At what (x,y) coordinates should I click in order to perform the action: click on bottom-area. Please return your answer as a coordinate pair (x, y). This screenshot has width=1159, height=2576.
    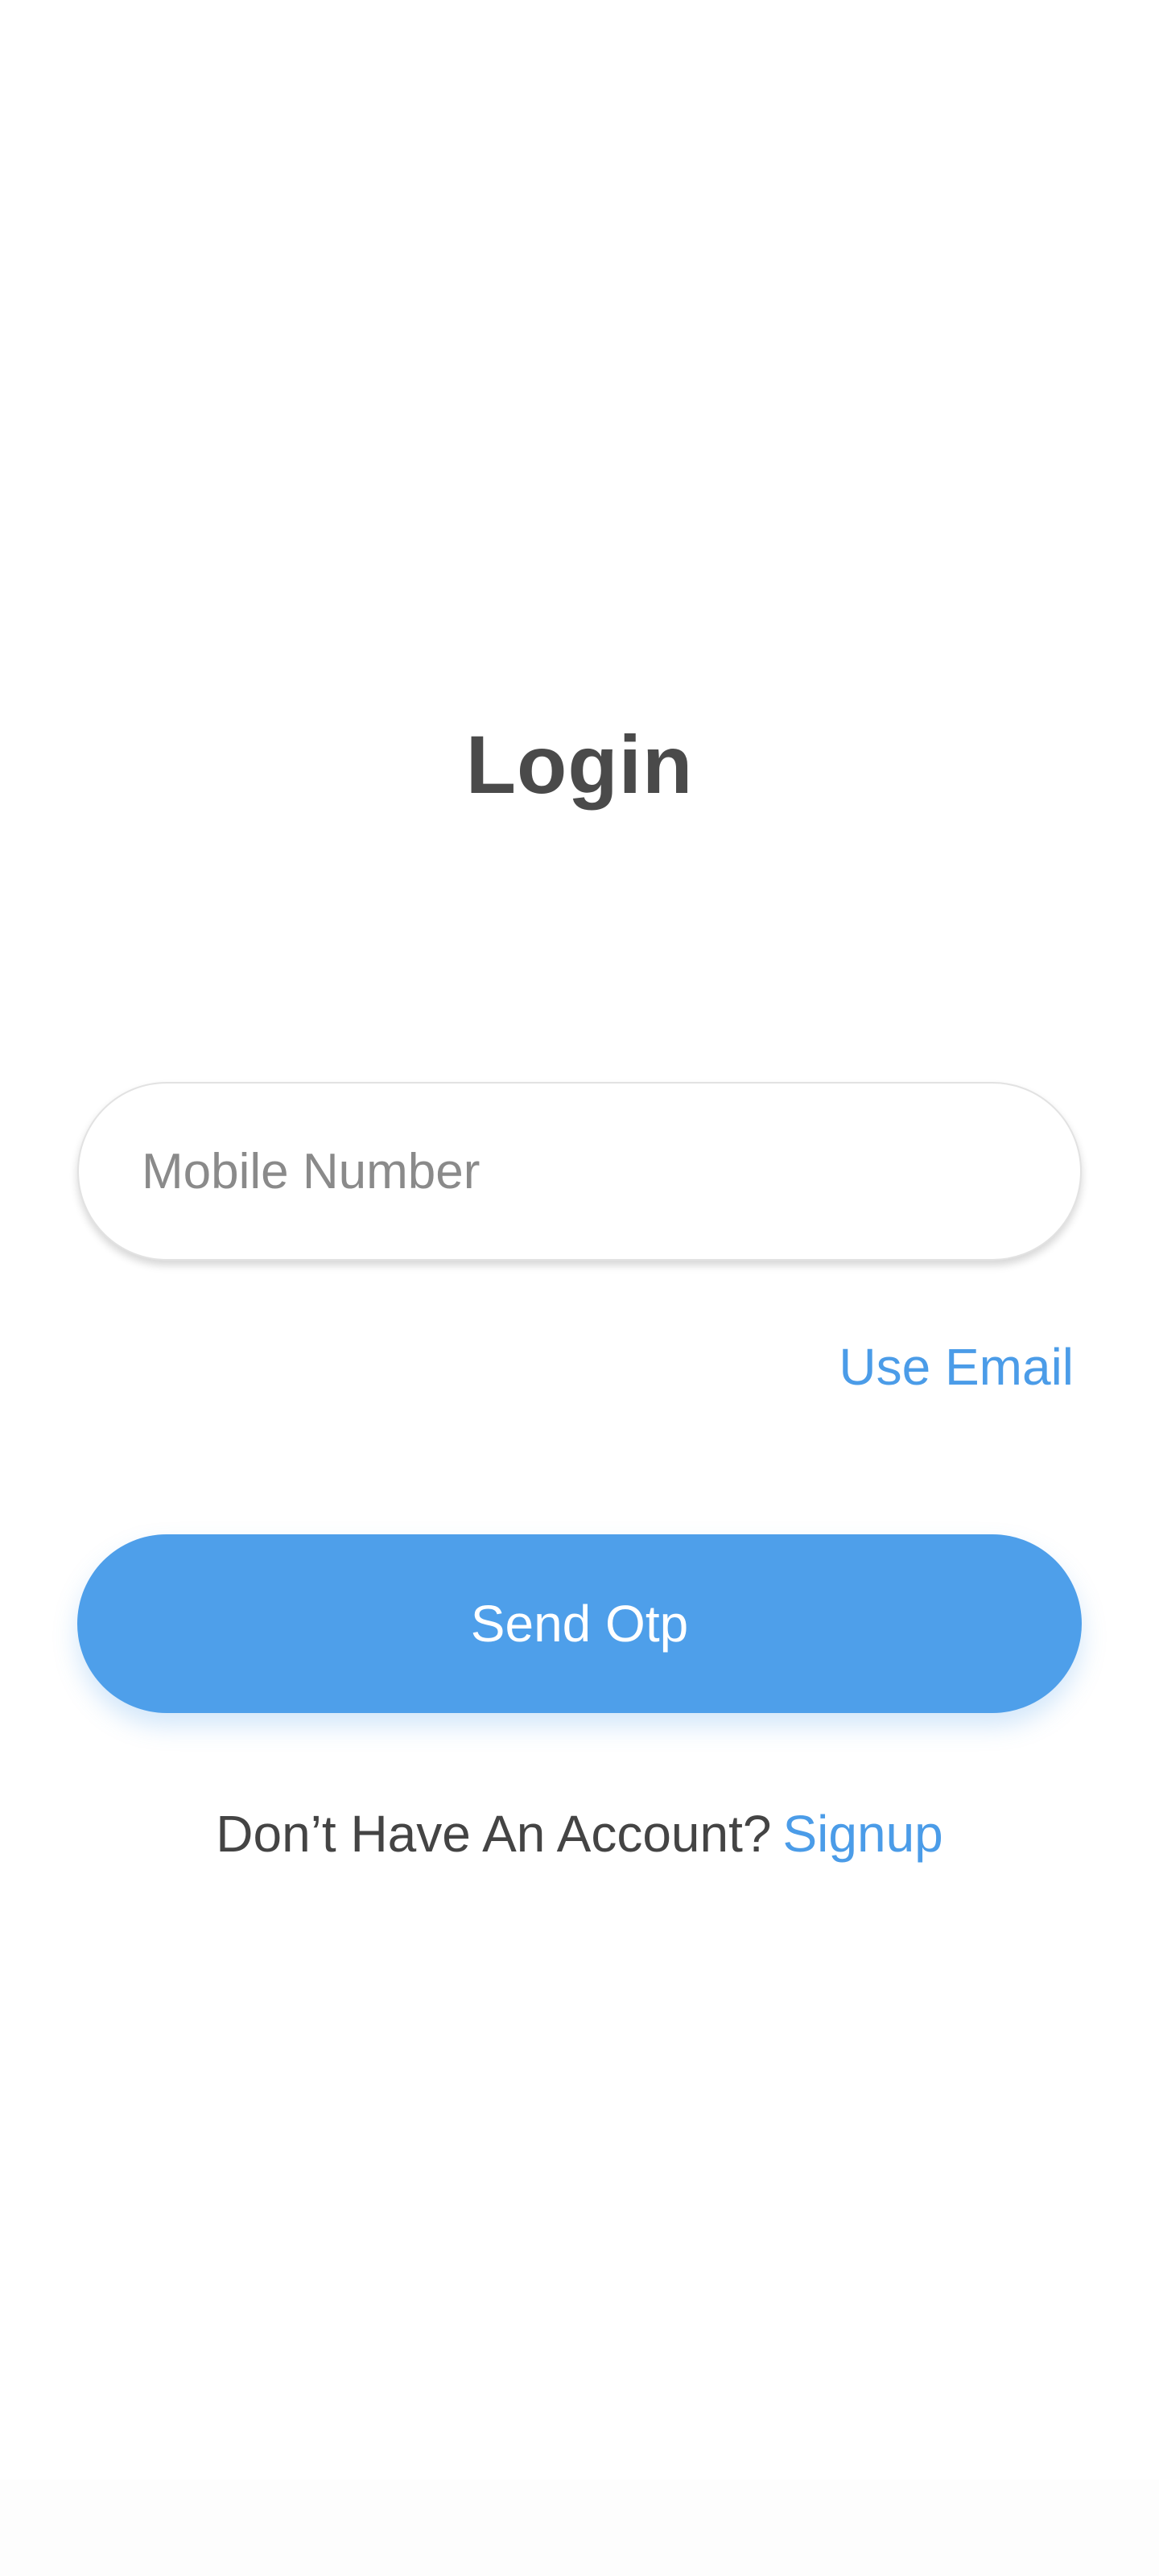
    Looking at the image, I should click on (579, 2527).